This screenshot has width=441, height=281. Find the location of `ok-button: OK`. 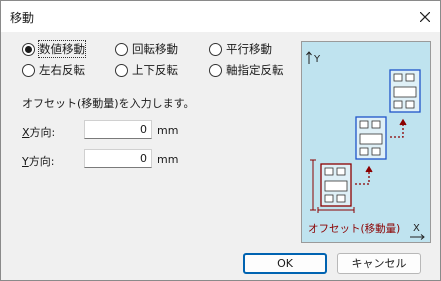

ok-button: OK is located at coordinates (285, 263).